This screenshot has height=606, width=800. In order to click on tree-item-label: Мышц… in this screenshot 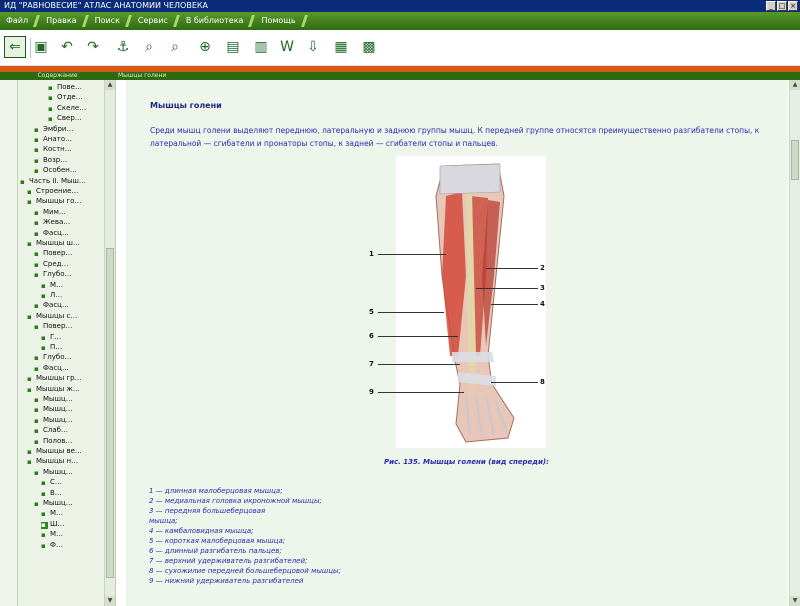, I will do `click(58, 419)`.